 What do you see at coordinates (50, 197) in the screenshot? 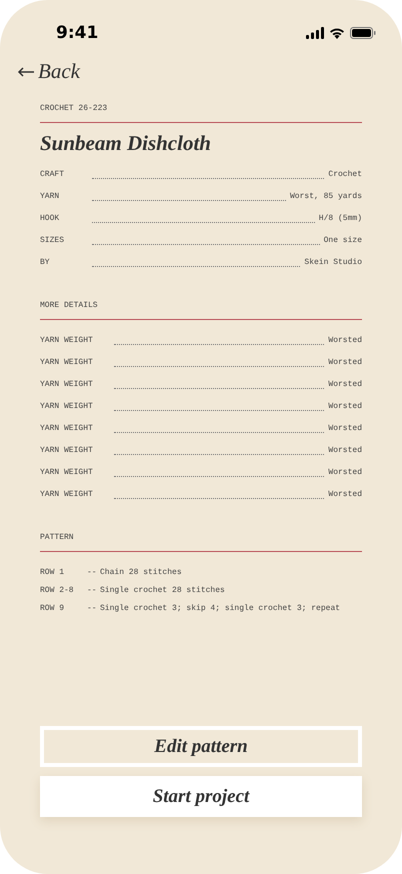
I see `spec-label: YARN` at bounding box center [50, 197].